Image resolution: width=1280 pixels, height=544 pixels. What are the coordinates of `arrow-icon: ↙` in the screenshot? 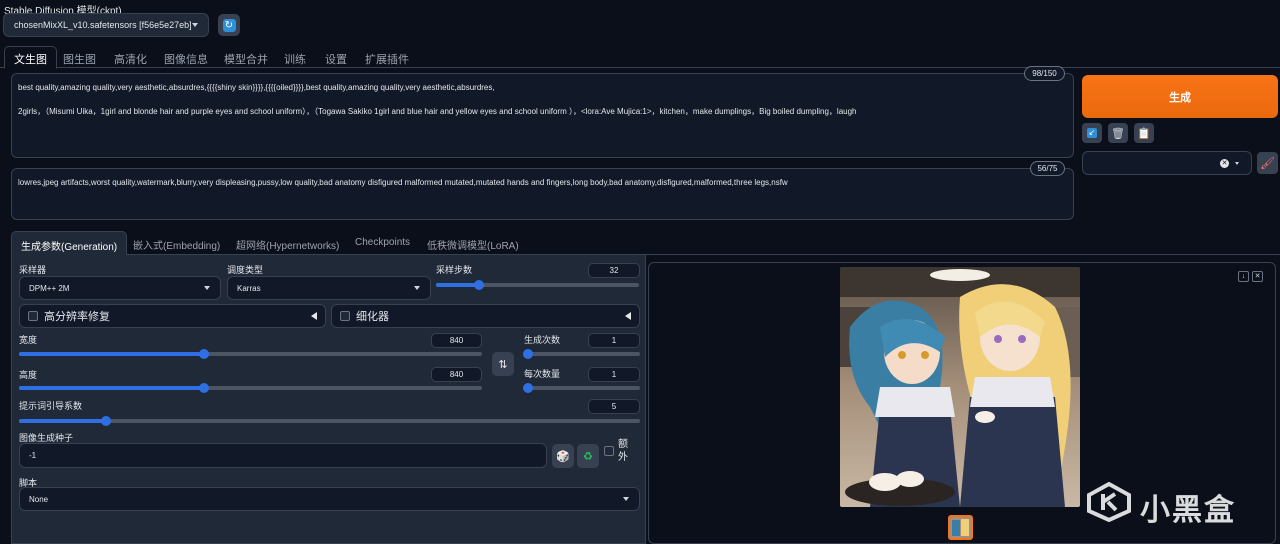 It's located at (1092, 133).